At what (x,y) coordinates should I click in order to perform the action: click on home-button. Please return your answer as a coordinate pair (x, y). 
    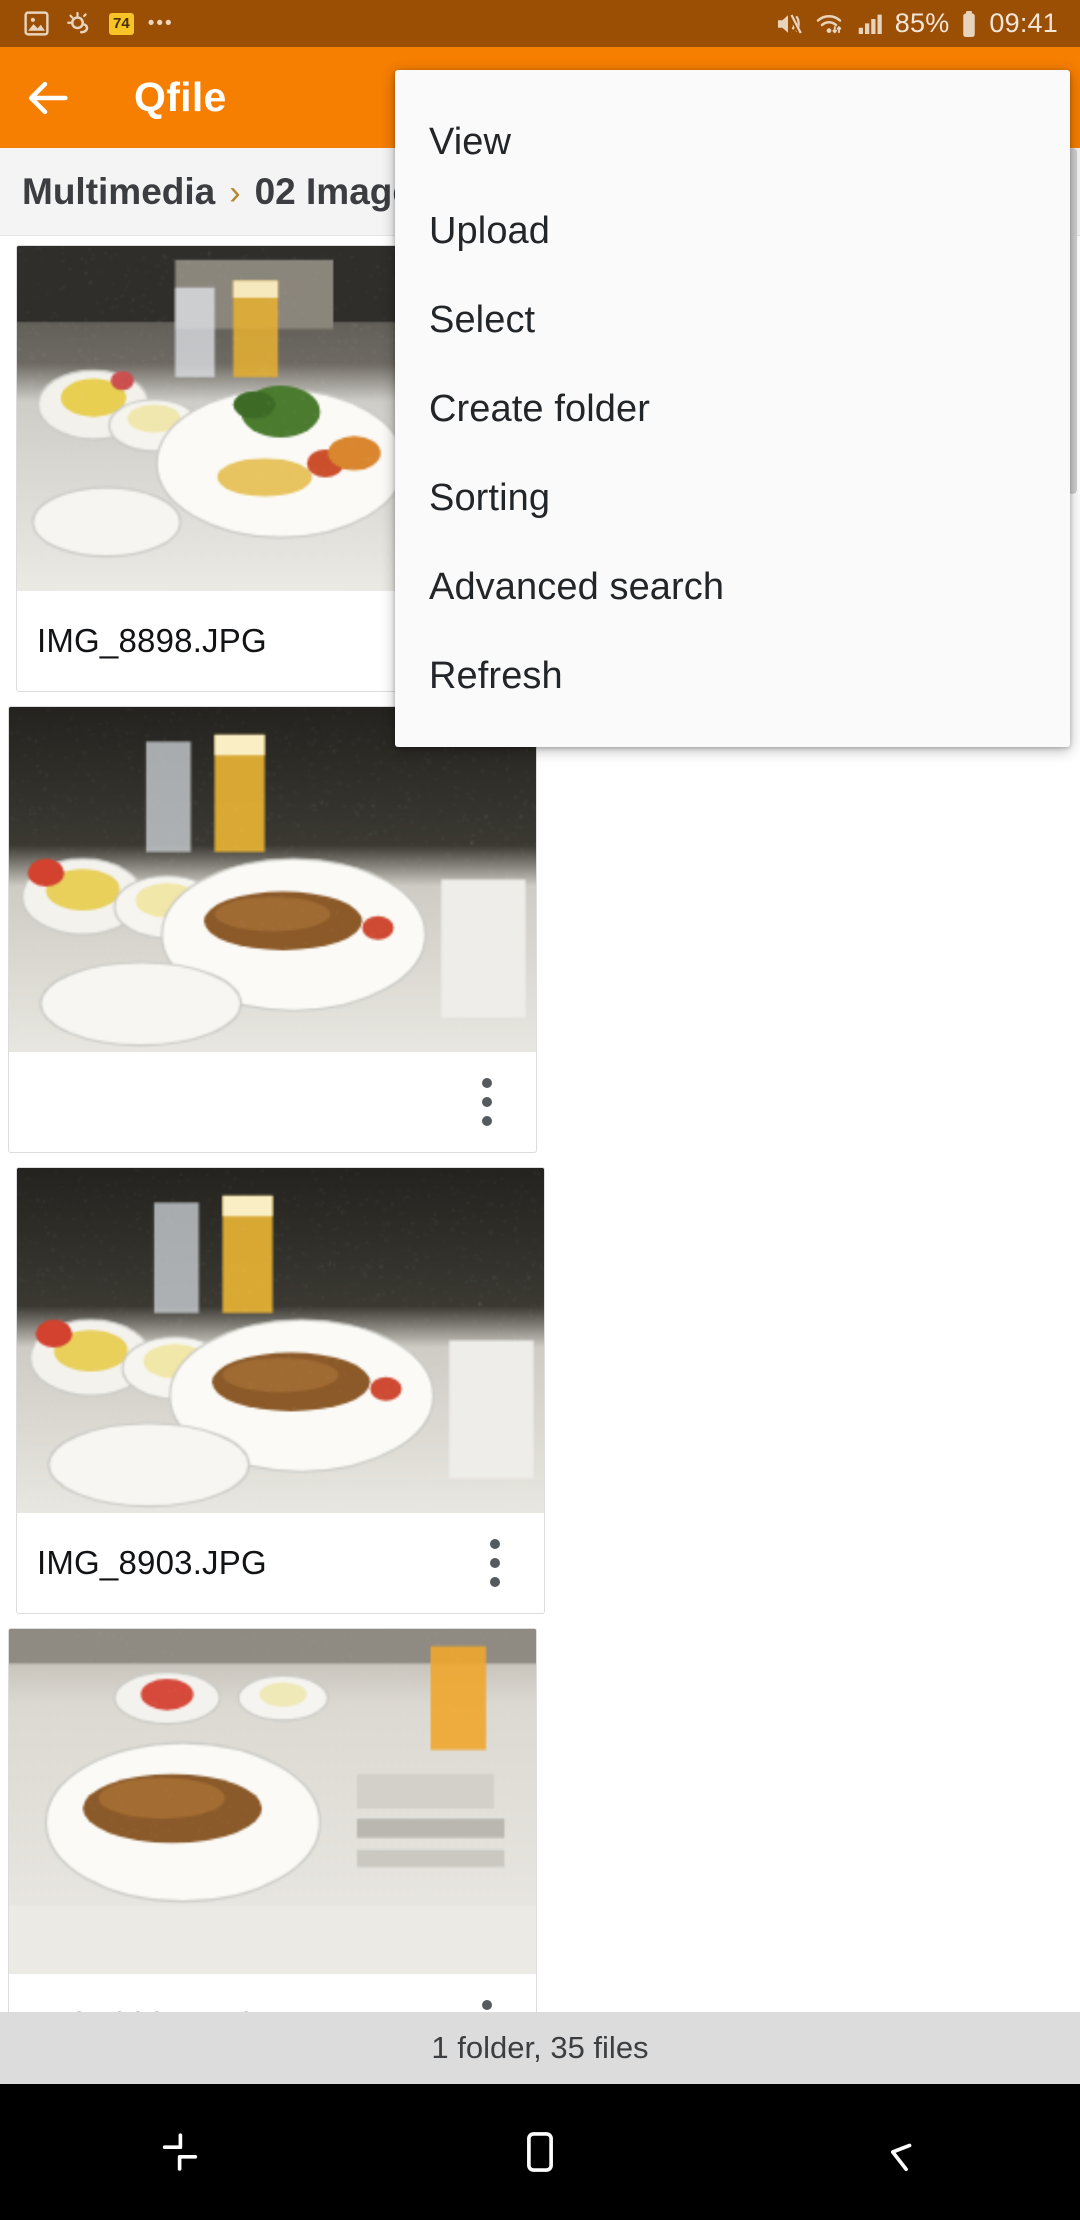
    Looking at the image, I should click on (540, 2152).